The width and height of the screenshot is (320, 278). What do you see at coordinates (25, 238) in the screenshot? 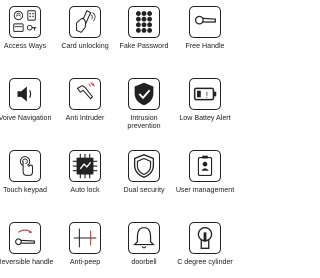
I see `reversible-icon` at bounding box center [25, 238].